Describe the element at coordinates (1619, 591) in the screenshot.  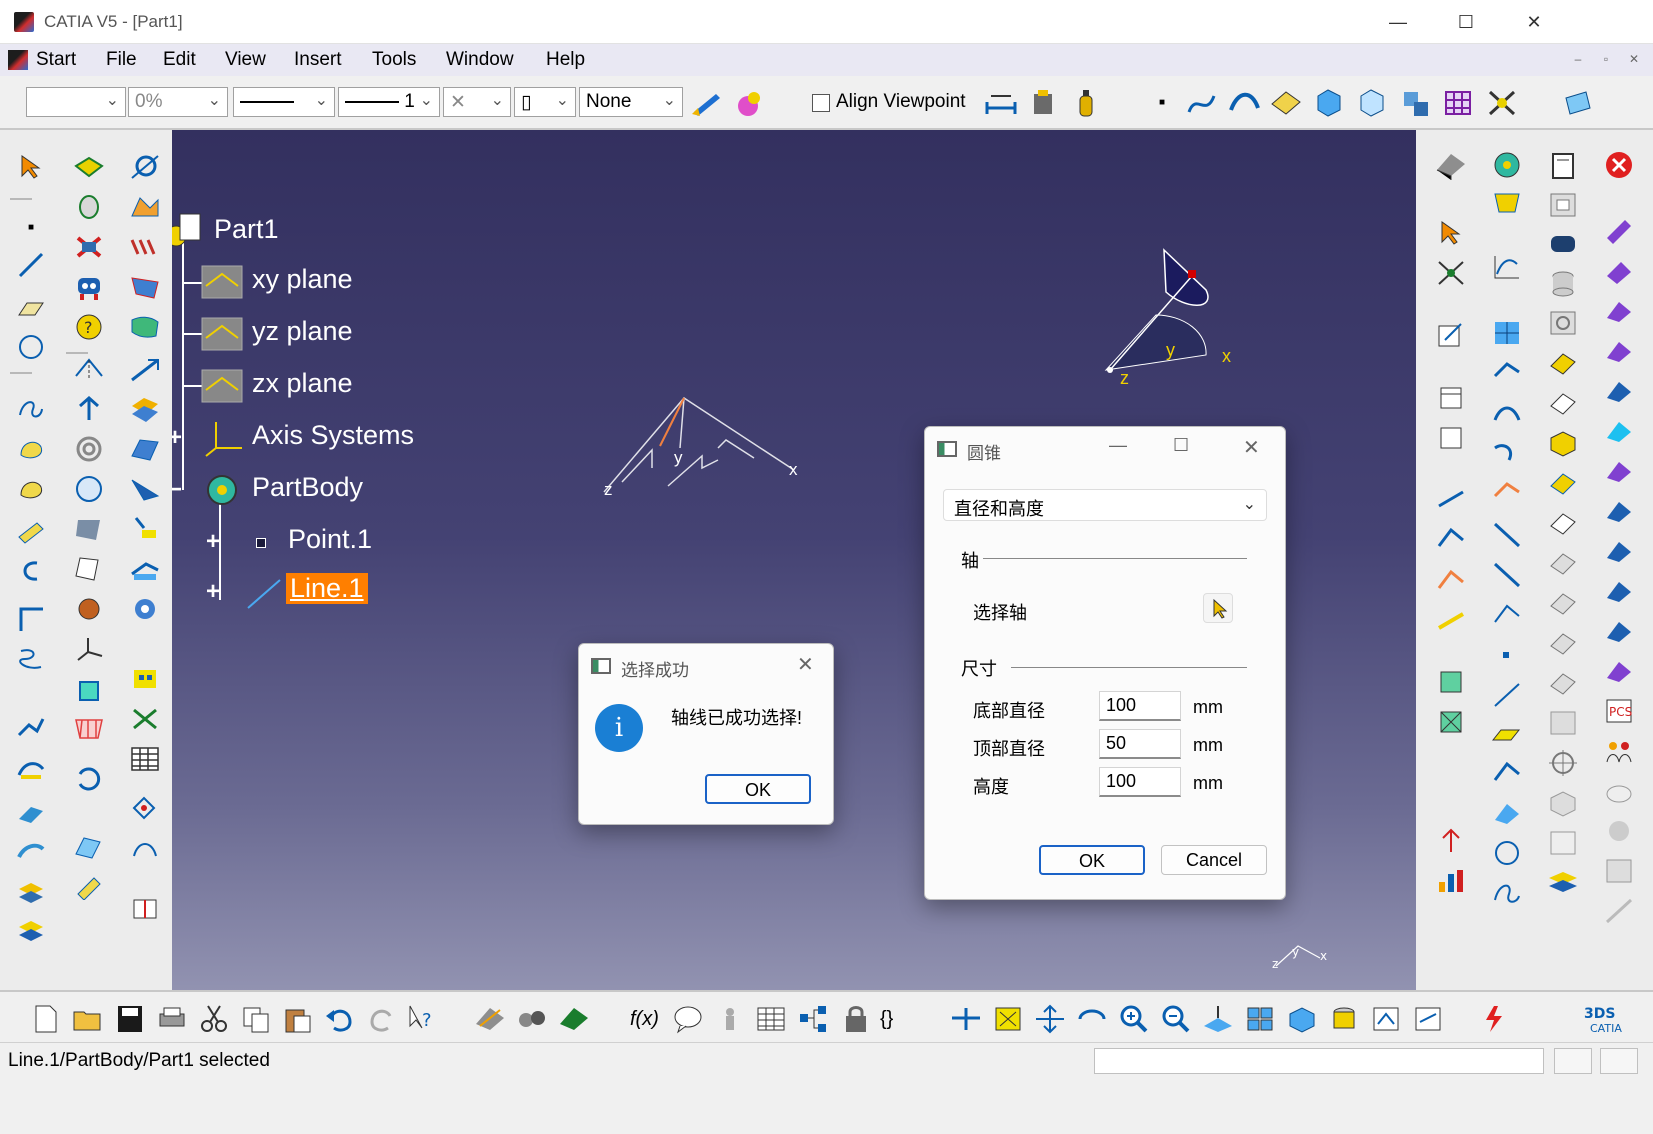
I see `iso-icon` at that location.